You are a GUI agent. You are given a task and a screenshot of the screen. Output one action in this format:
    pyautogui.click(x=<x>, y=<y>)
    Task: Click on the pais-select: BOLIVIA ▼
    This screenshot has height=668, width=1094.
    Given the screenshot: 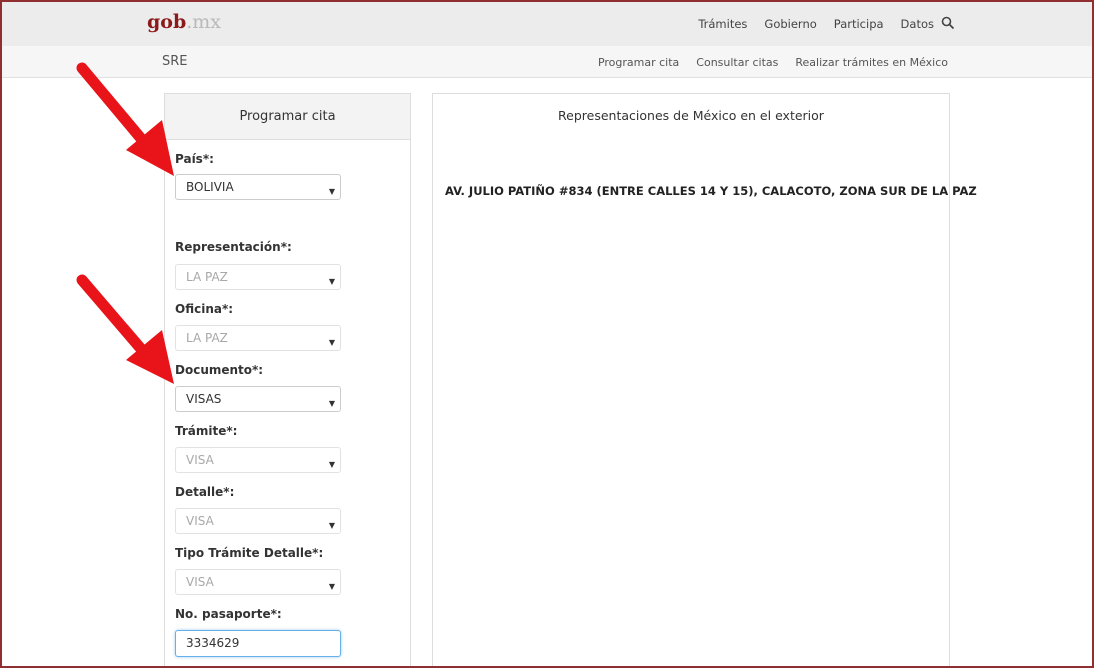 What is the action you would take?
    pyautogui.click(x=258, y=187)
    